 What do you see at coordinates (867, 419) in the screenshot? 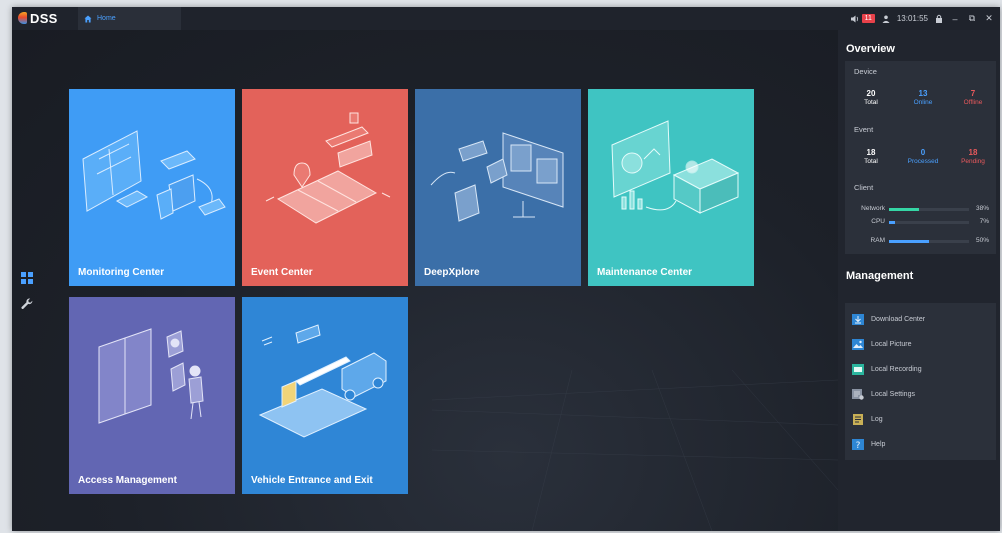
I see `mgmt-item-log: Log` at bounding box center [867, 419].